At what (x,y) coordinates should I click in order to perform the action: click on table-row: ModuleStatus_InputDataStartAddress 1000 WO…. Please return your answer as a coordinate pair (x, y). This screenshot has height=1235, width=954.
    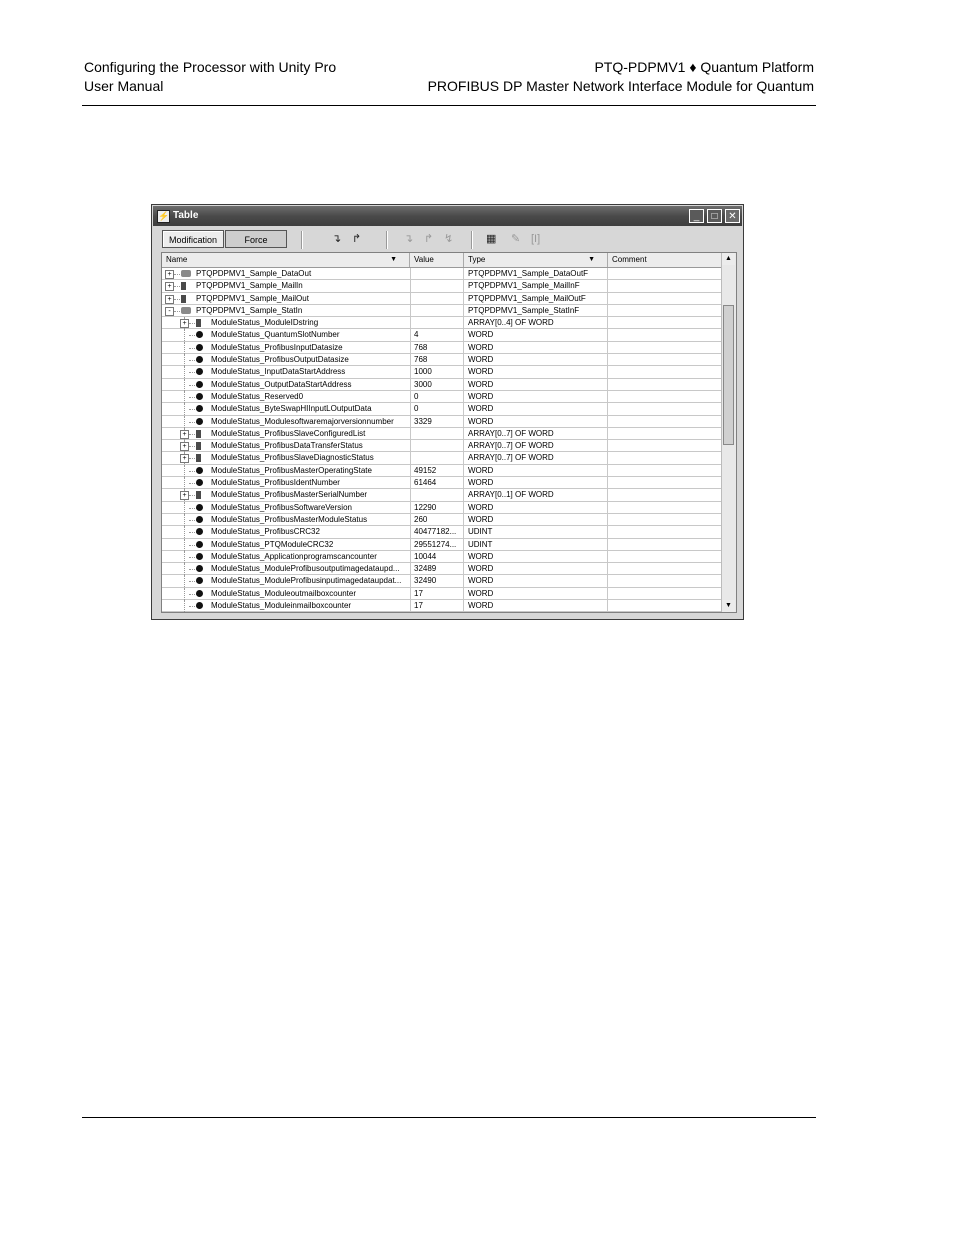
    Looking at the image, I should click on (443, 372).